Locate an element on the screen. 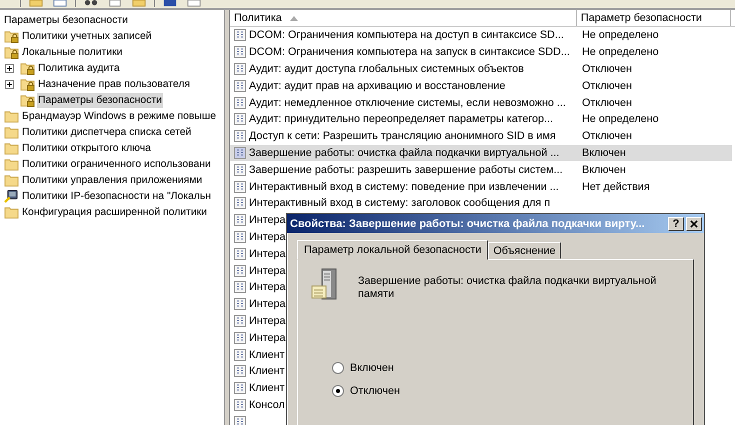 The image size is (735, 425). policy-name: Аудит: аудит прав на архивацию и восстановление is located at coordinates (377, 86).